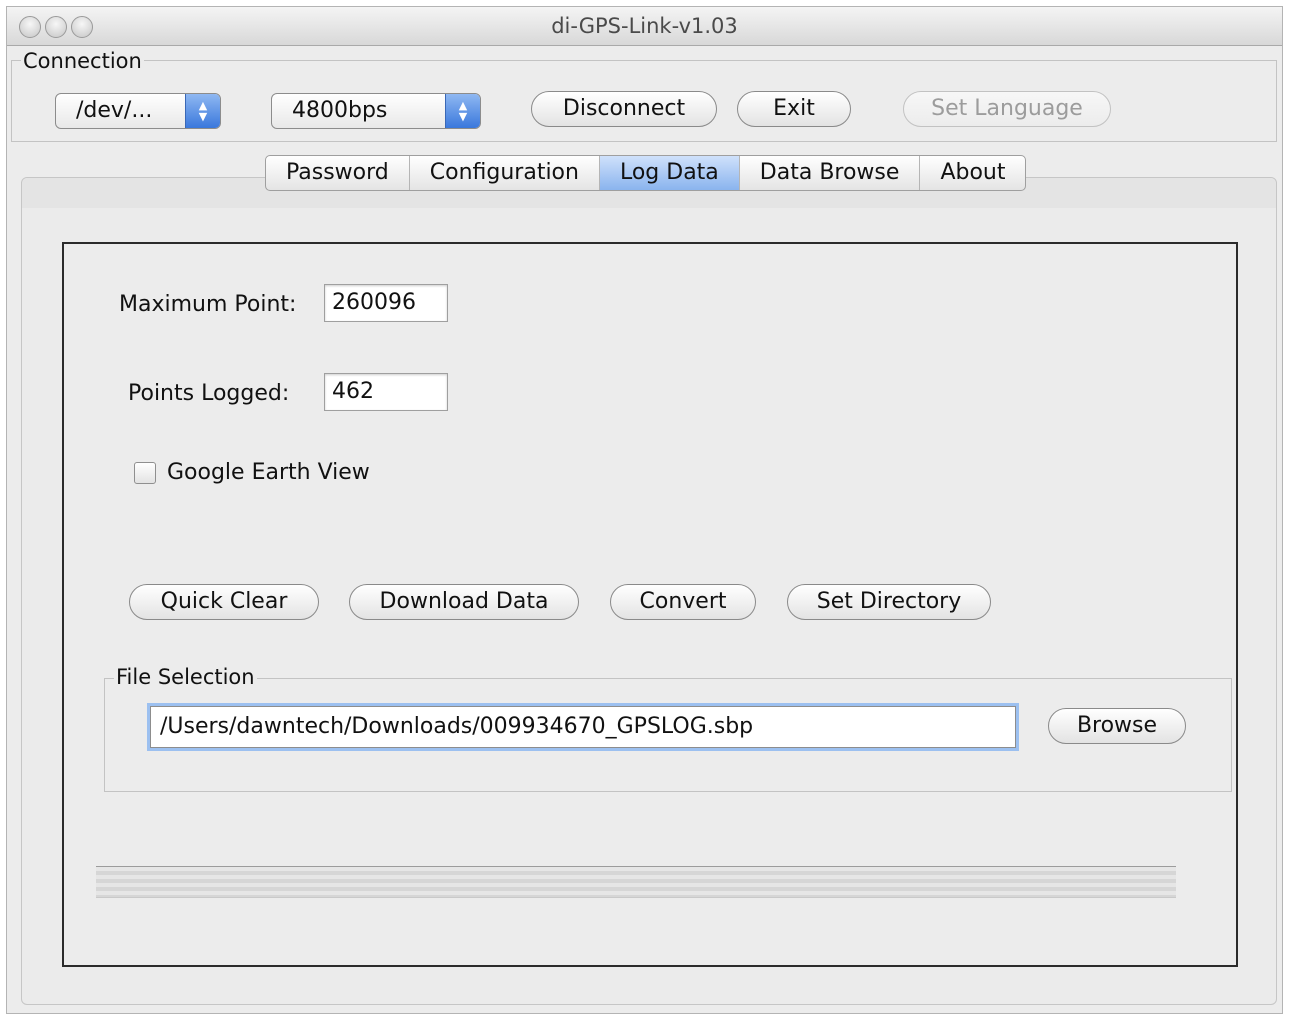 The width and height of the screenshot is (1289, 1017). I want to click on quick-clear-button: Quick Clear, so click(224, 602).